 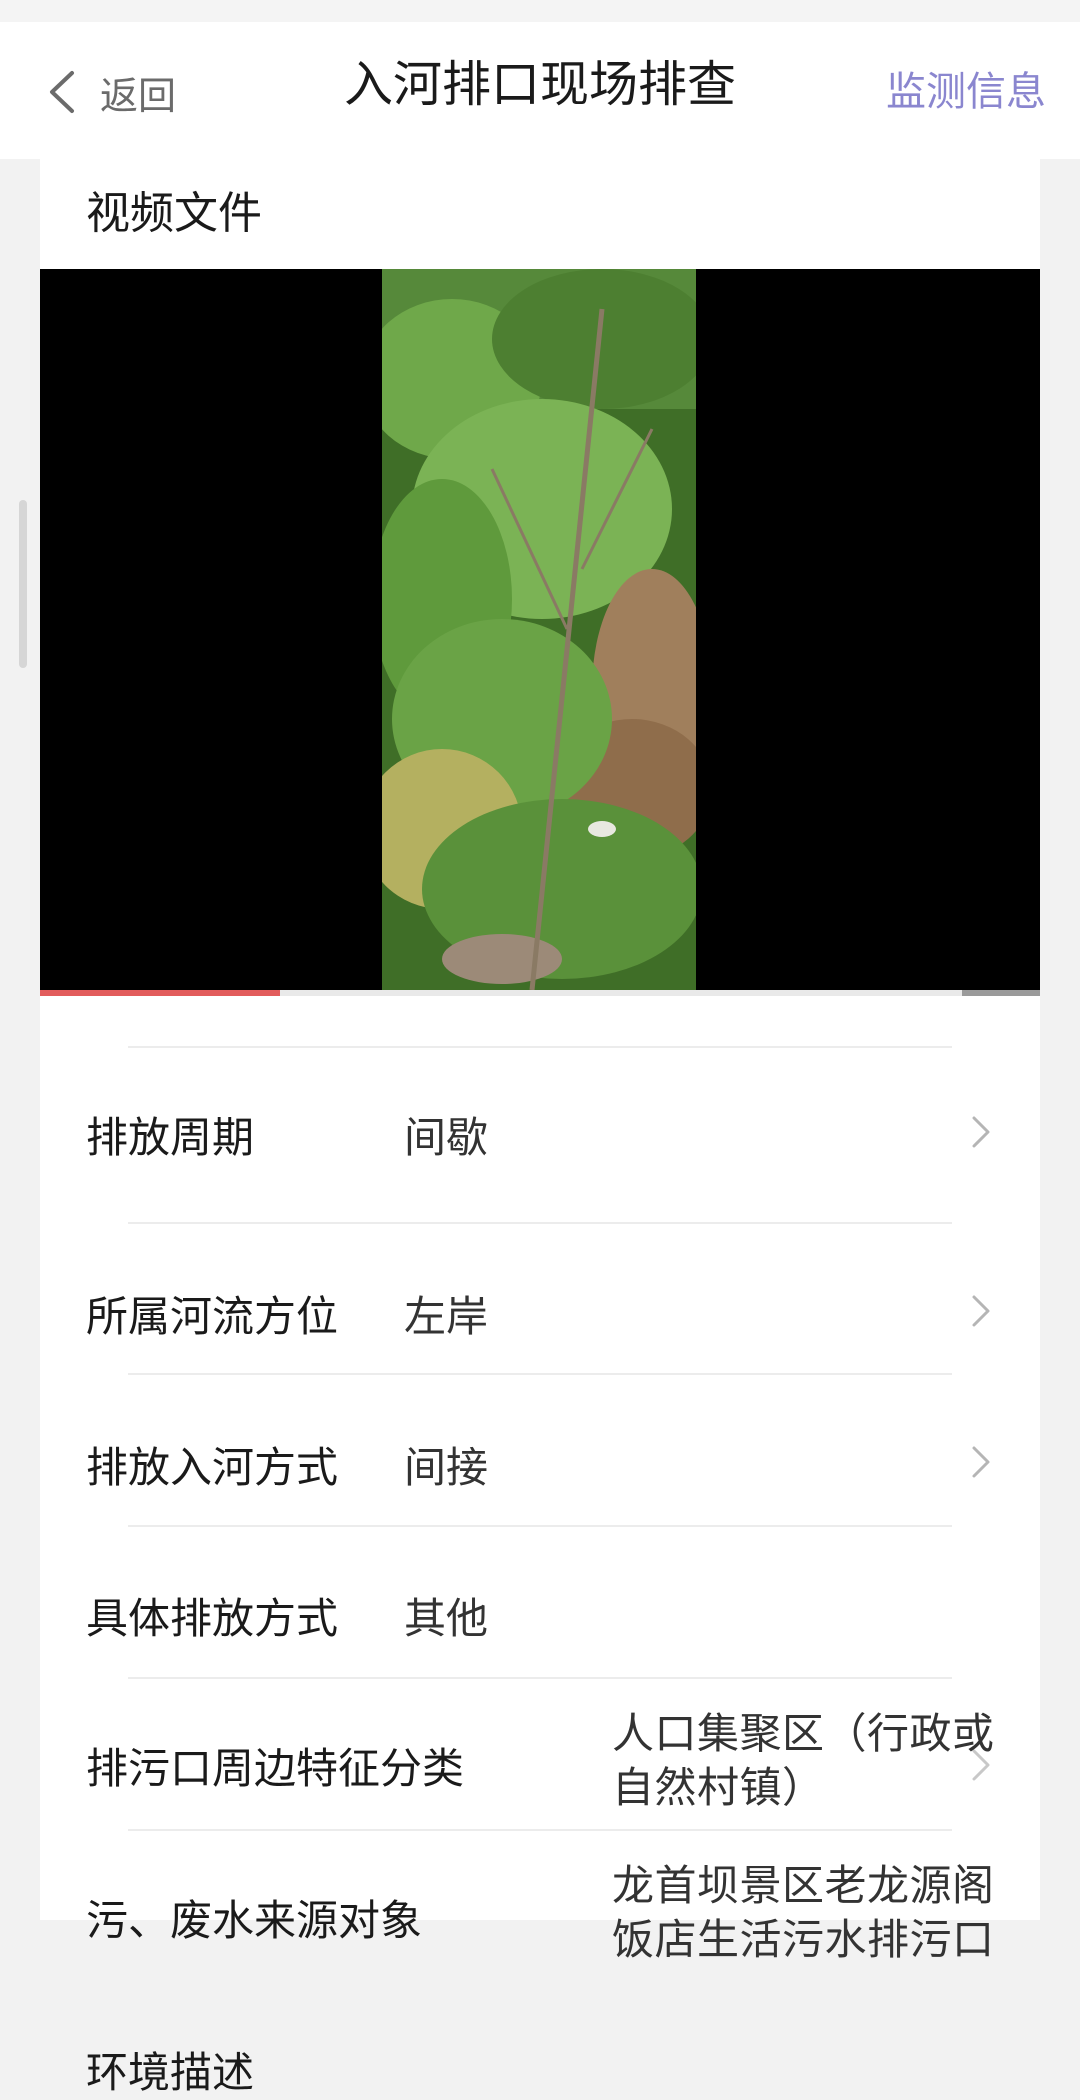 What do you see at coordinates (23, 584) in the screenshot?
I see `scroll-indicator` at bounding box center [23, 584].